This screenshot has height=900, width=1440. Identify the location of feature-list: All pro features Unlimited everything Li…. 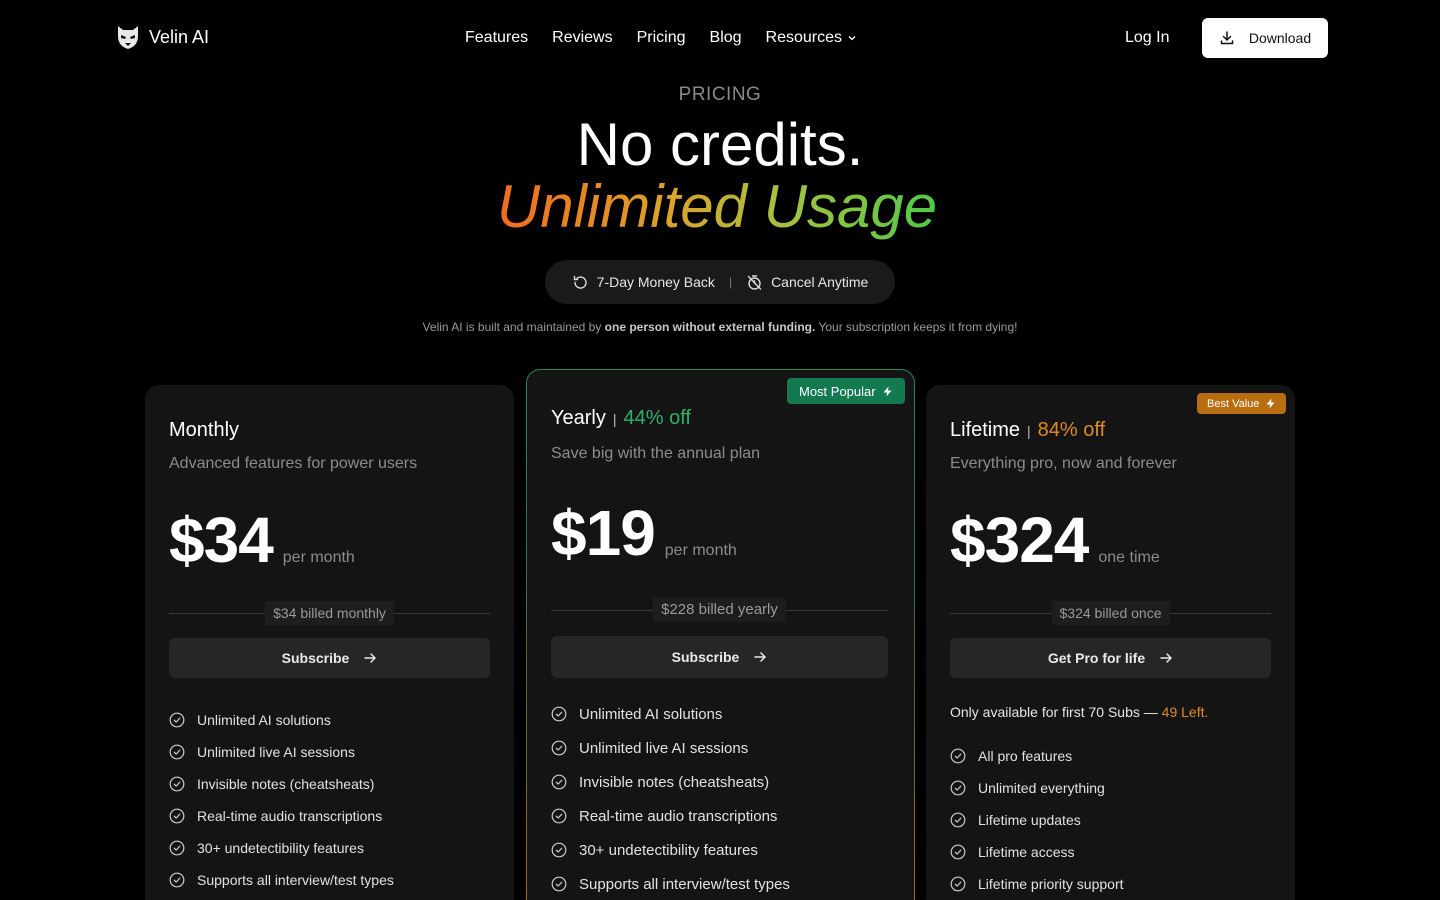
(1037, 820).